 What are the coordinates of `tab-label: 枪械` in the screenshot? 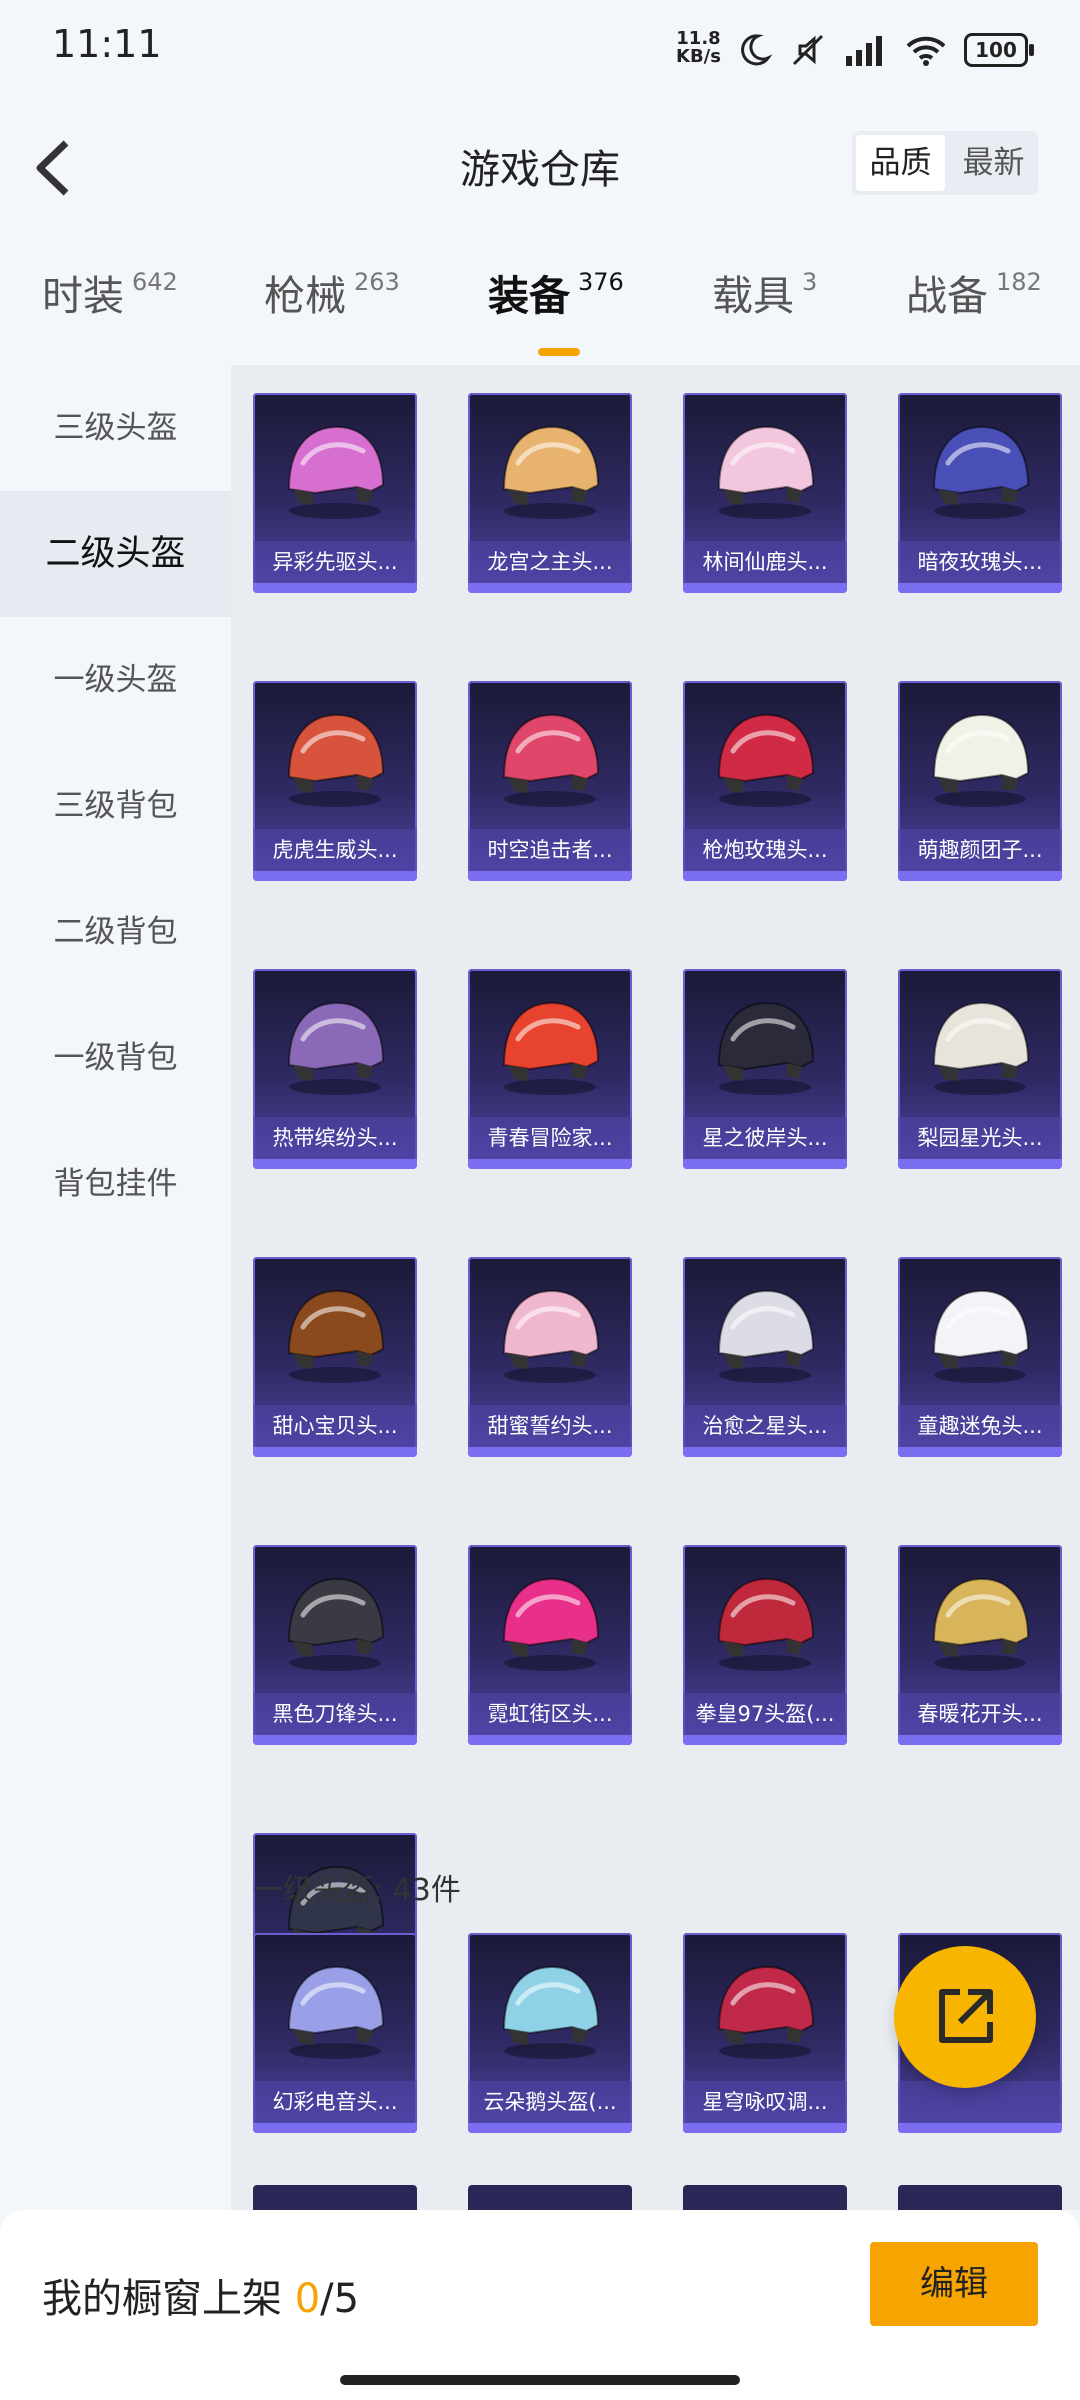 It's located at (305, 296).